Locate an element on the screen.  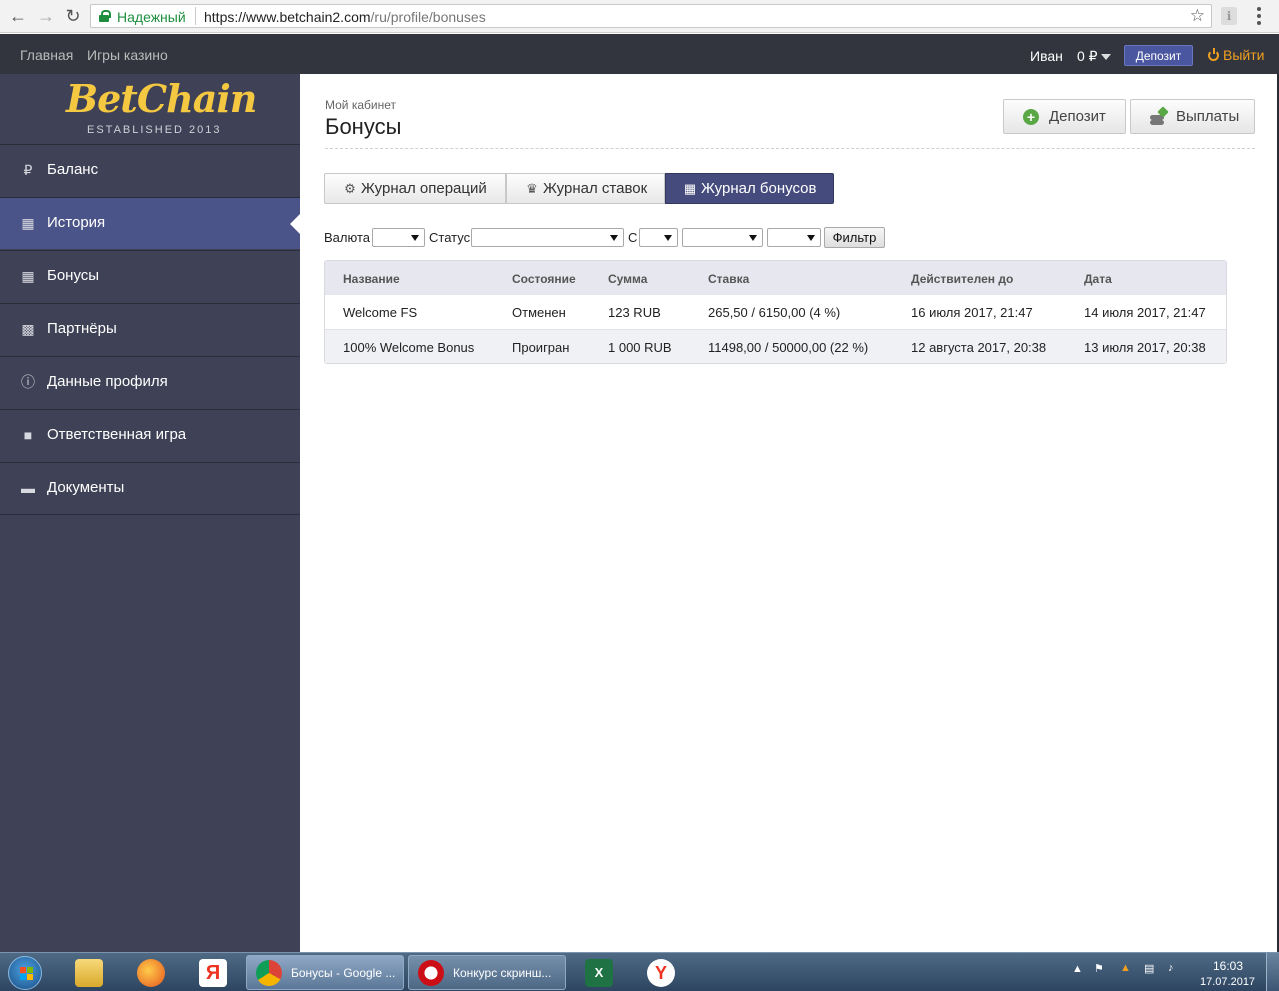
reload-icon: ↻ is located at coordinates (73, 16).